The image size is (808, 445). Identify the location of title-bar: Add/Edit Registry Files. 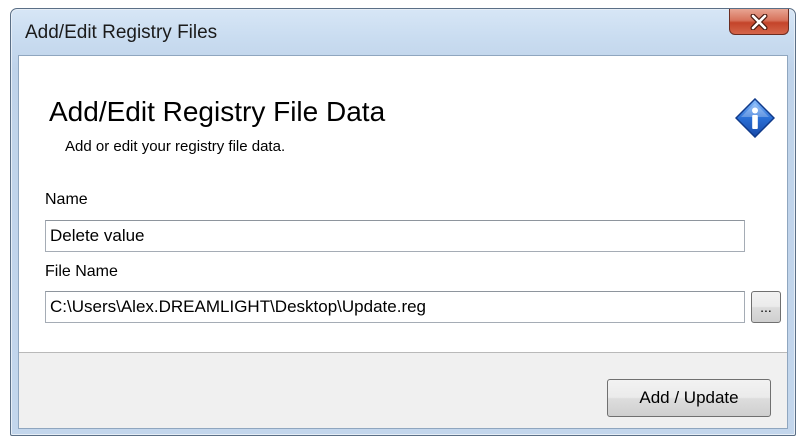
(403, 32).